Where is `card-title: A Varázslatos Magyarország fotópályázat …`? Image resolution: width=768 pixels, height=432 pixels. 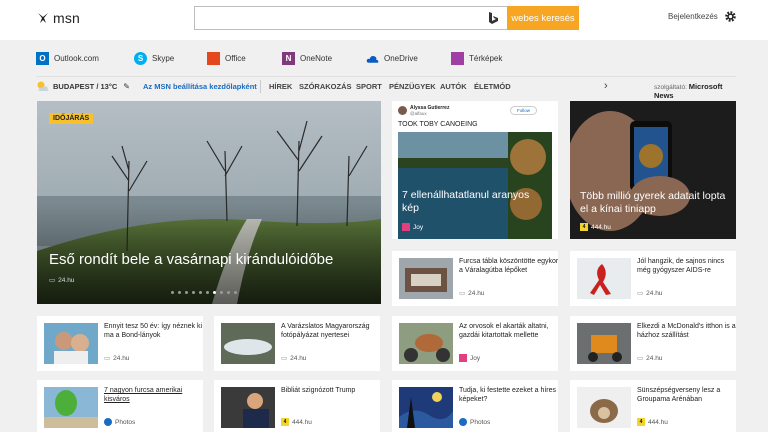 card-title: A Varázslatos Magyarország fotópályázat … is located at coordinates (330, 331).